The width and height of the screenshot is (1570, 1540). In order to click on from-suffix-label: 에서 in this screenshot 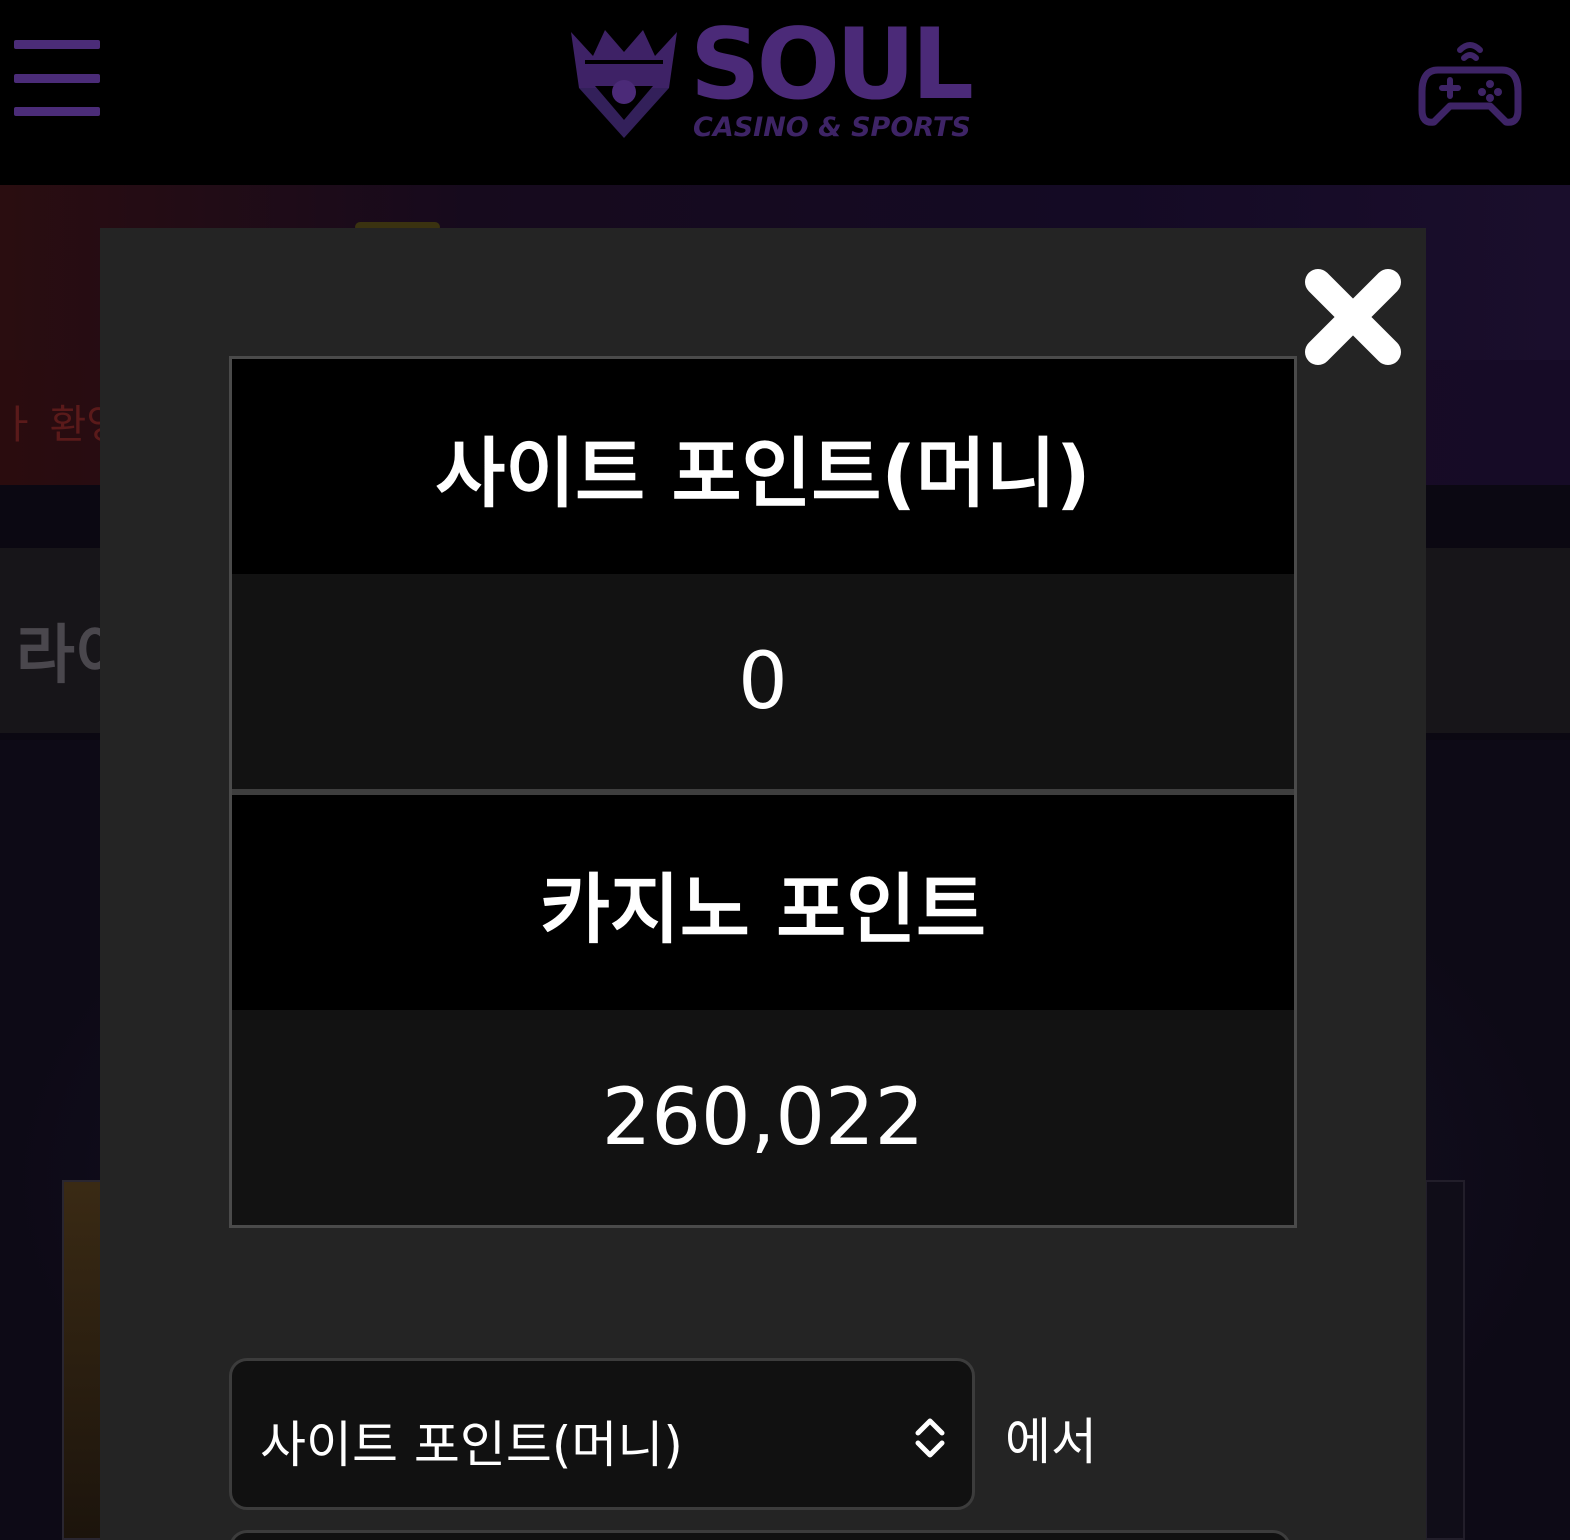, I will do `click(1051, 1442)`.